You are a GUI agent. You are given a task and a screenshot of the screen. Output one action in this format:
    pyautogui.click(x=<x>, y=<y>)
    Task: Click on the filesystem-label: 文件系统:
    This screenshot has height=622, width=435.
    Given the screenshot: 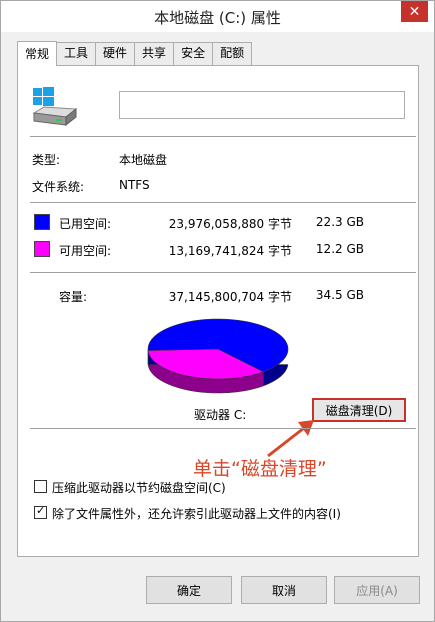 What is the action you would take?
    pyautogui.click(x=58, y=187)
    